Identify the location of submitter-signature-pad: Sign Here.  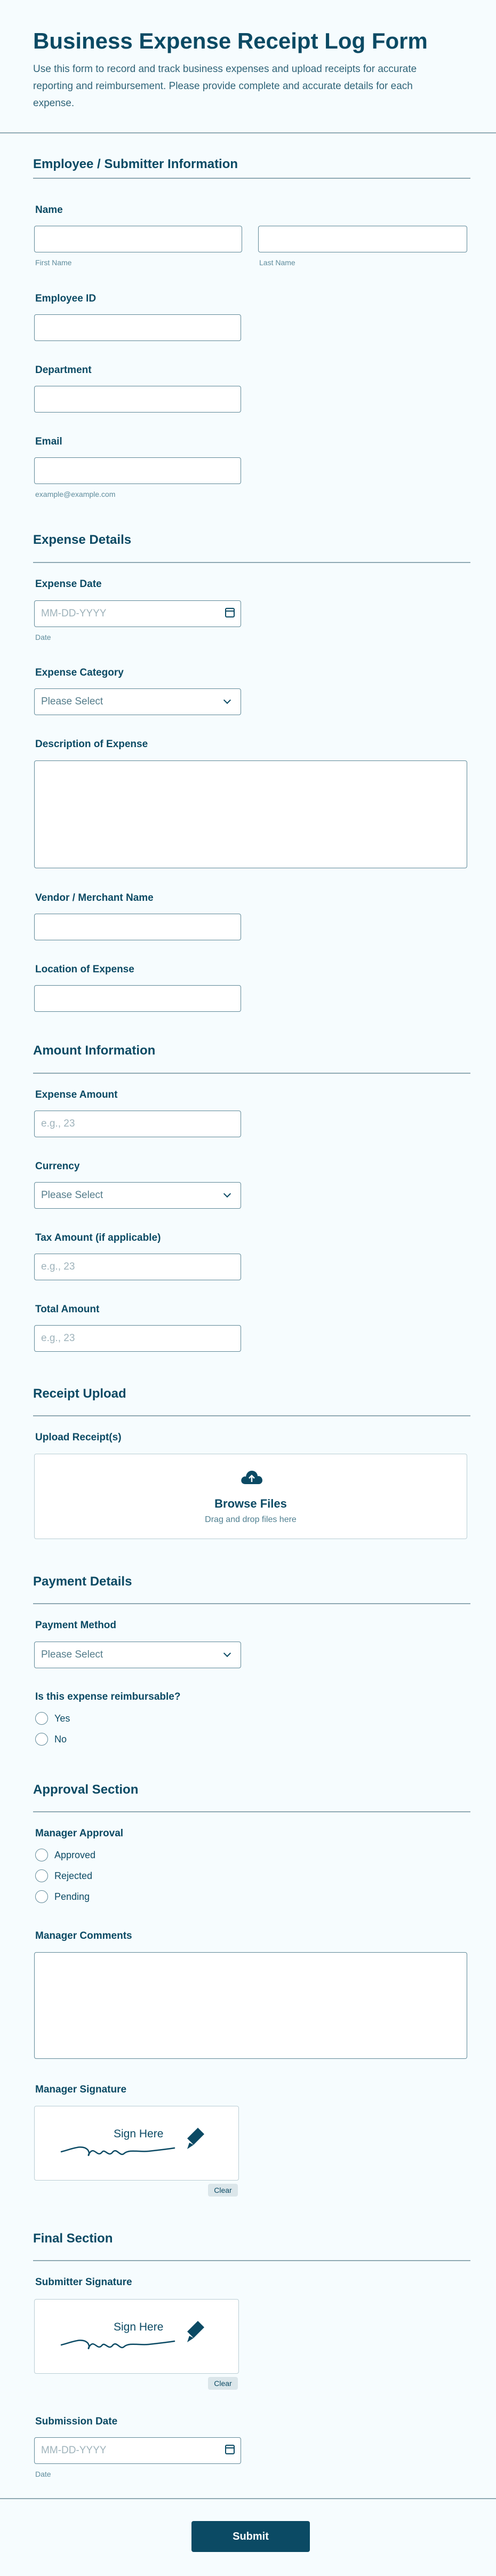
(136, 2336).